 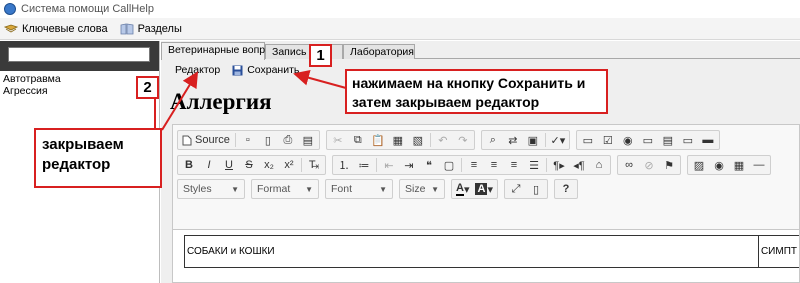 What do you see at coordinates (462, 189) in the screenshot?
I see `text-color-icon: A ▾` at bounding box center [462, 189].